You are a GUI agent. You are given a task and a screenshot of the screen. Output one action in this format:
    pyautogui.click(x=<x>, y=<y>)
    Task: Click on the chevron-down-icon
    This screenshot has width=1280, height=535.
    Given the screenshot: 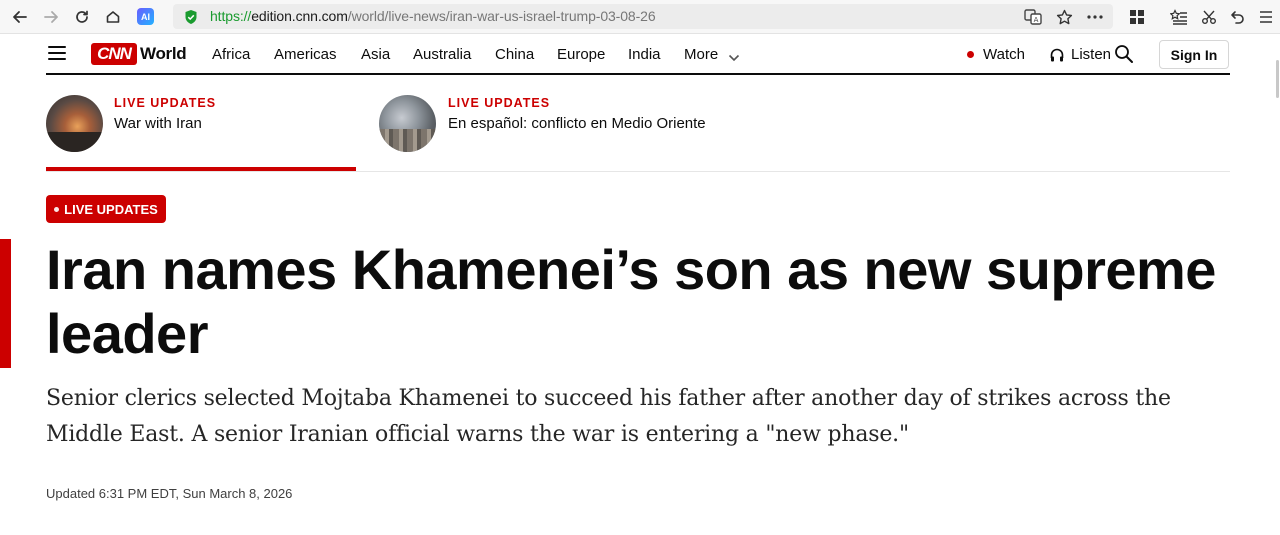 What is the action you would take?
    pyautogui.click(x=734, y=58)
    